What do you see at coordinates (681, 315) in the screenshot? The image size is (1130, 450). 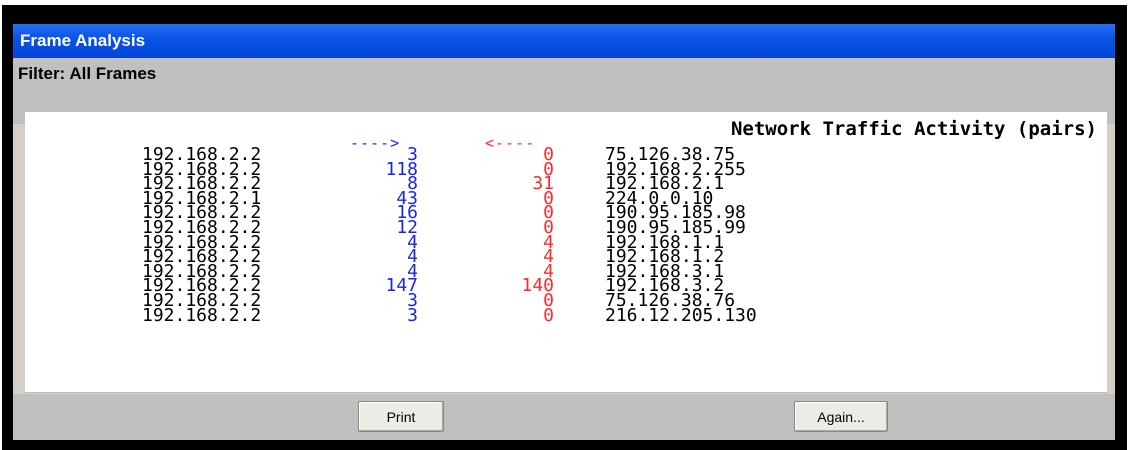 I see `destination-ip: 216.12.205.130` at bounding box center [681, 315].